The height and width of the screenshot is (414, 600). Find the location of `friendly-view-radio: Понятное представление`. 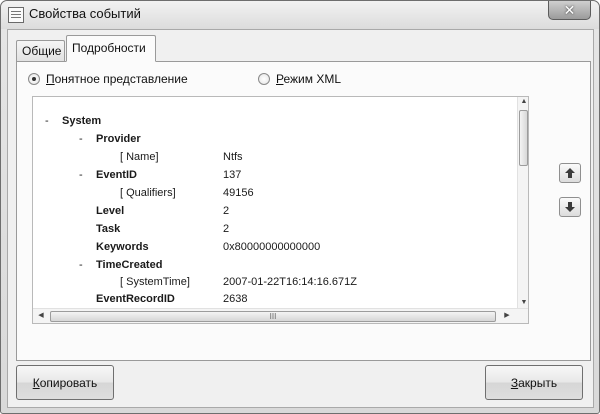

friendly-view-radio: Понятное представление is located at coordinates (108, 79).